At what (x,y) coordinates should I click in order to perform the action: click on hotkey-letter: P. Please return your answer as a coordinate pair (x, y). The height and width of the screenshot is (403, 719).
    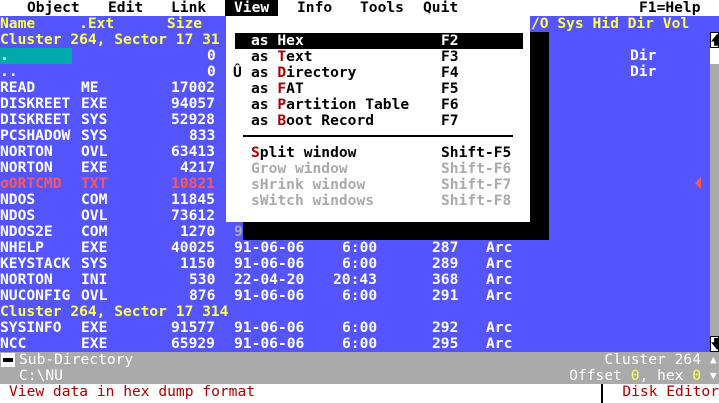
    Looking at the image, I should click on (282, 104).